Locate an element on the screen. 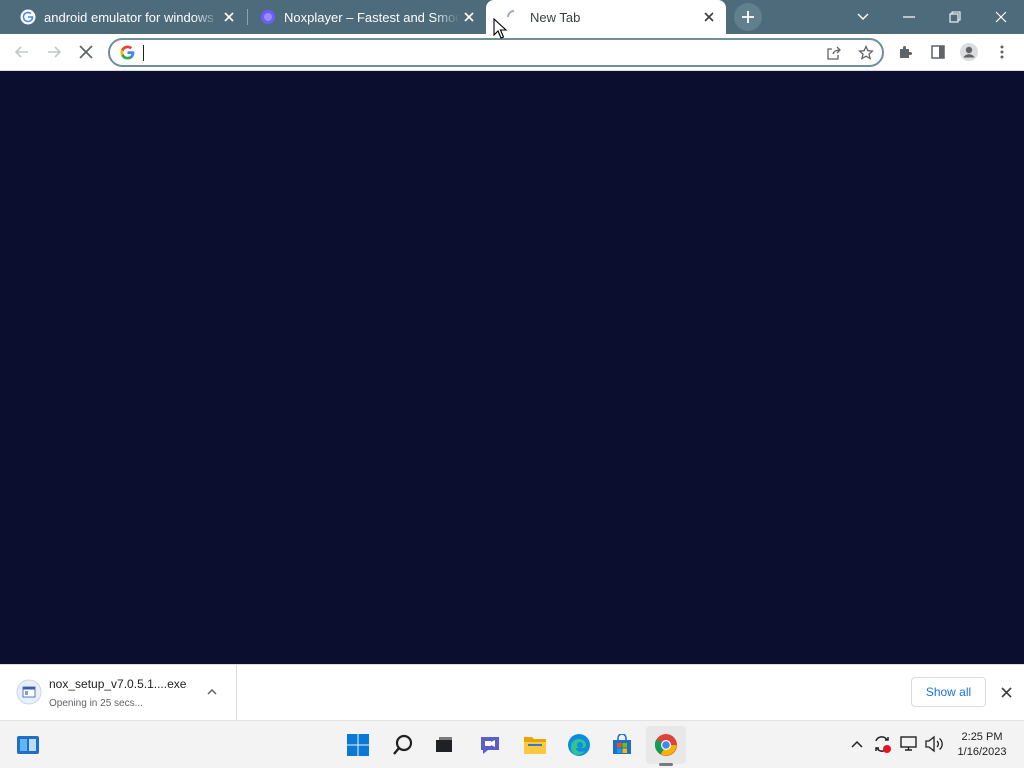 The width and height of the screenshot is (1024, 768). show-all-button: Show all is located at coordinates (948, 692).